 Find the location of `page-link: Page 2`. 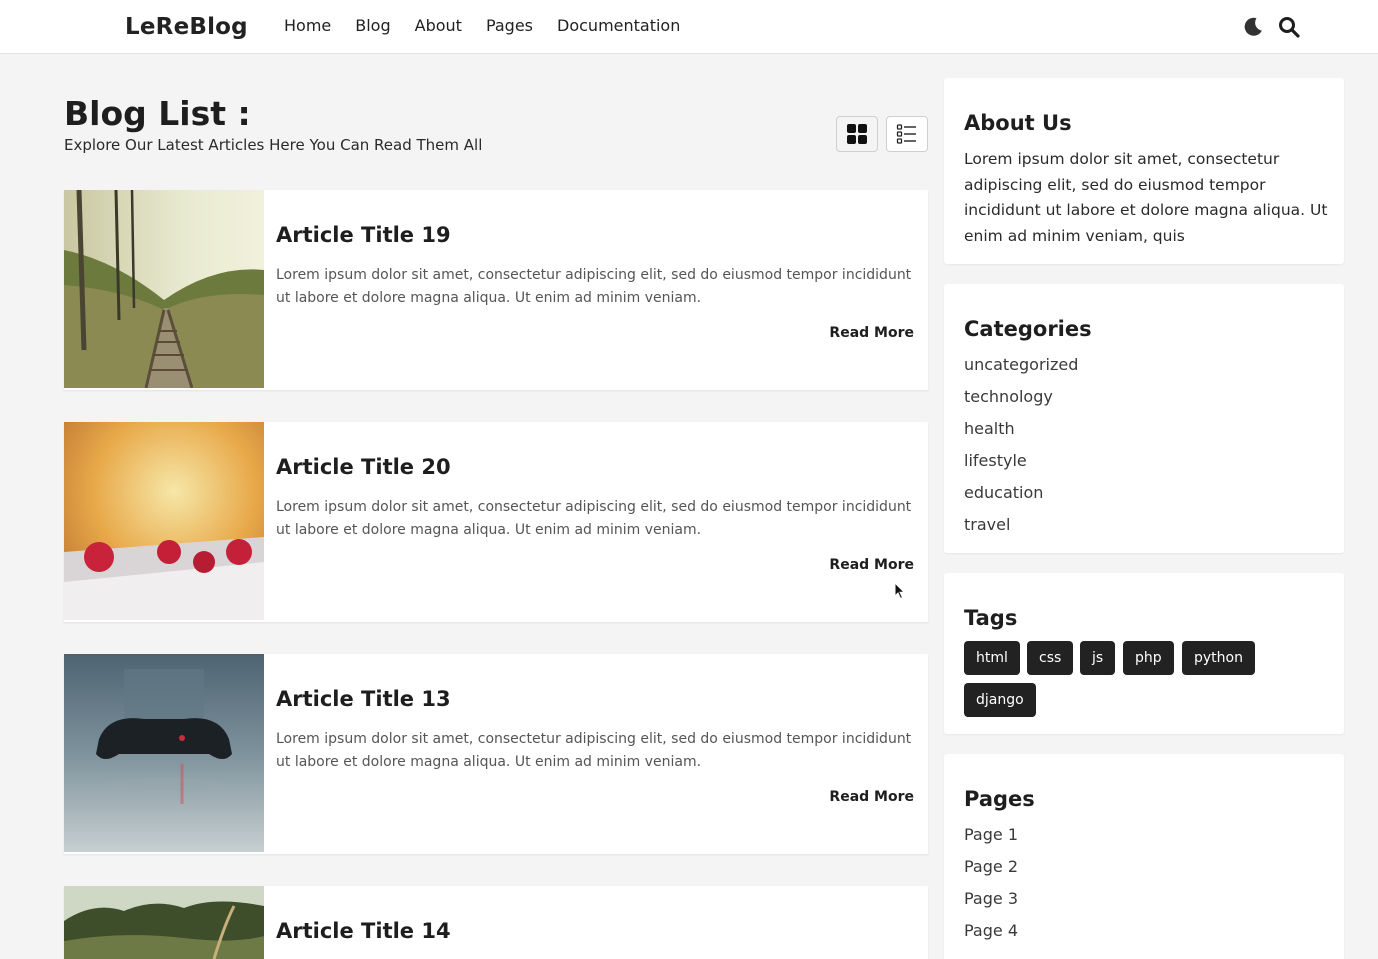

page-link: Page 2 is located at coordinates (991, 872).